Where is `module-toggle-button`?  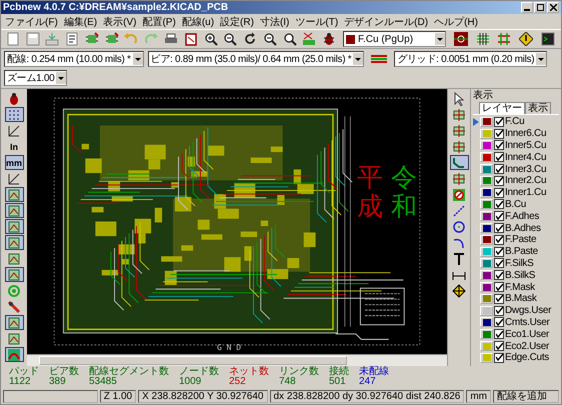
module-toggle-button is located at coordinates (14, 226).